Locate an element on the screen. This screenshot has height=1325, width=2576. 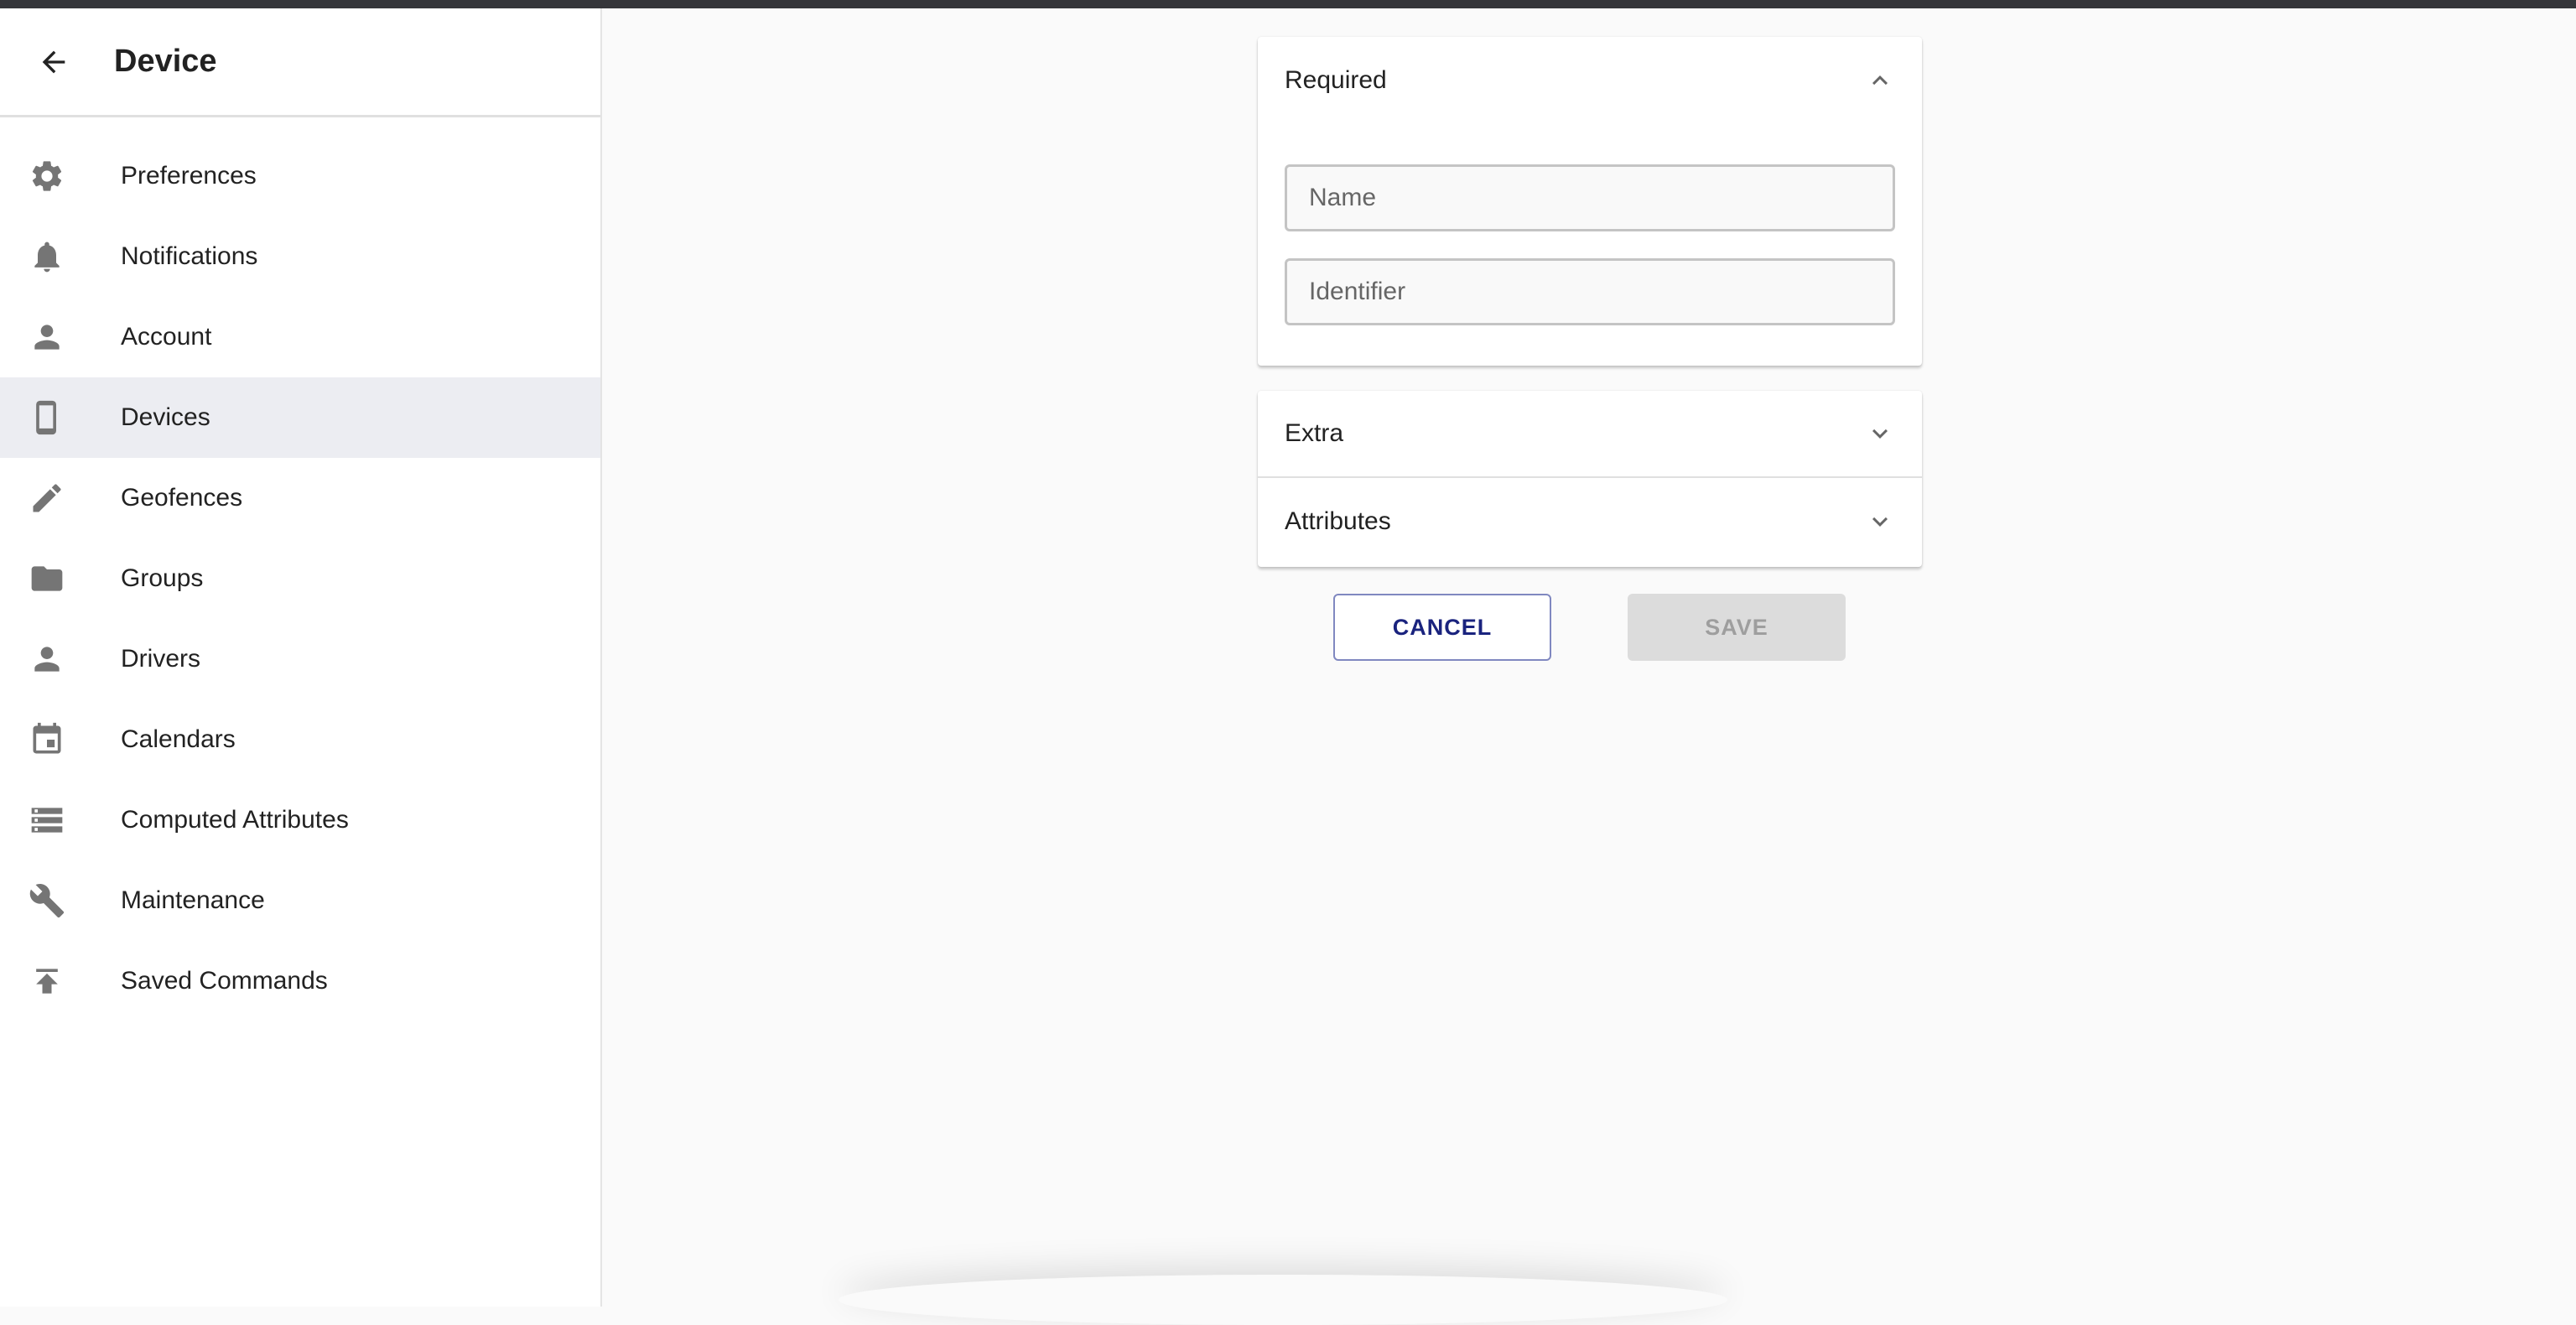
pencil-icon is located at coordinates (46, 498).